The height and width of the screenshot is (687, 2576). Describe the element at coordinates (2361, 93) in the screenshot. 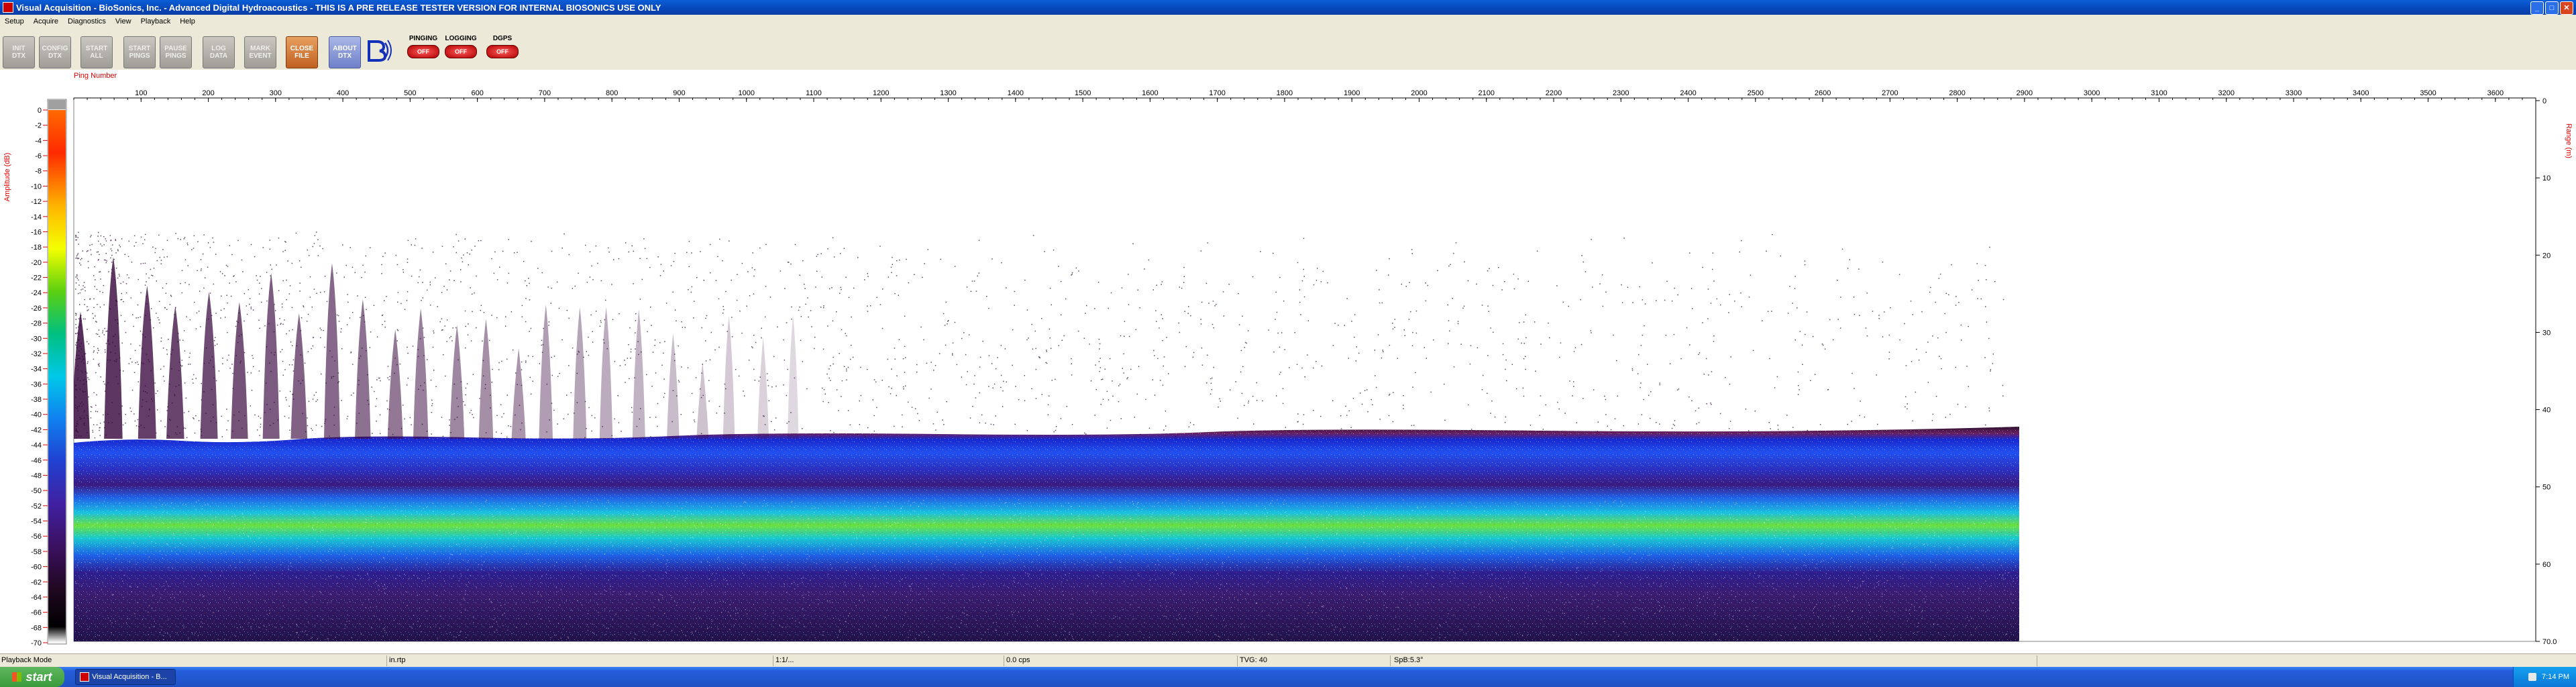

I see `x-tick-label: 3400` at that location.